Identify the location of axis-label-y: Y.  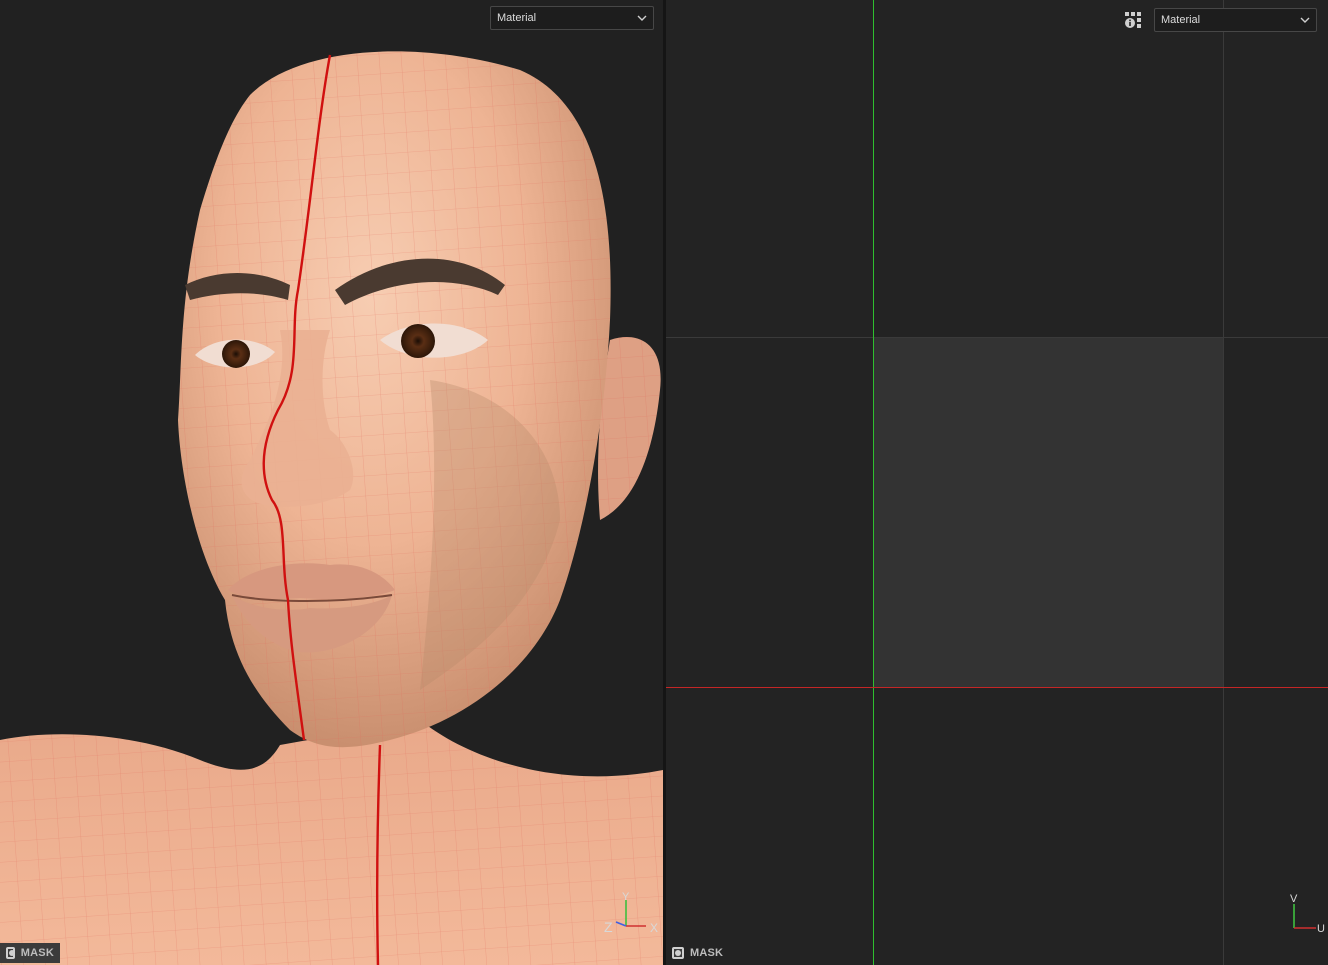
(626, 897).